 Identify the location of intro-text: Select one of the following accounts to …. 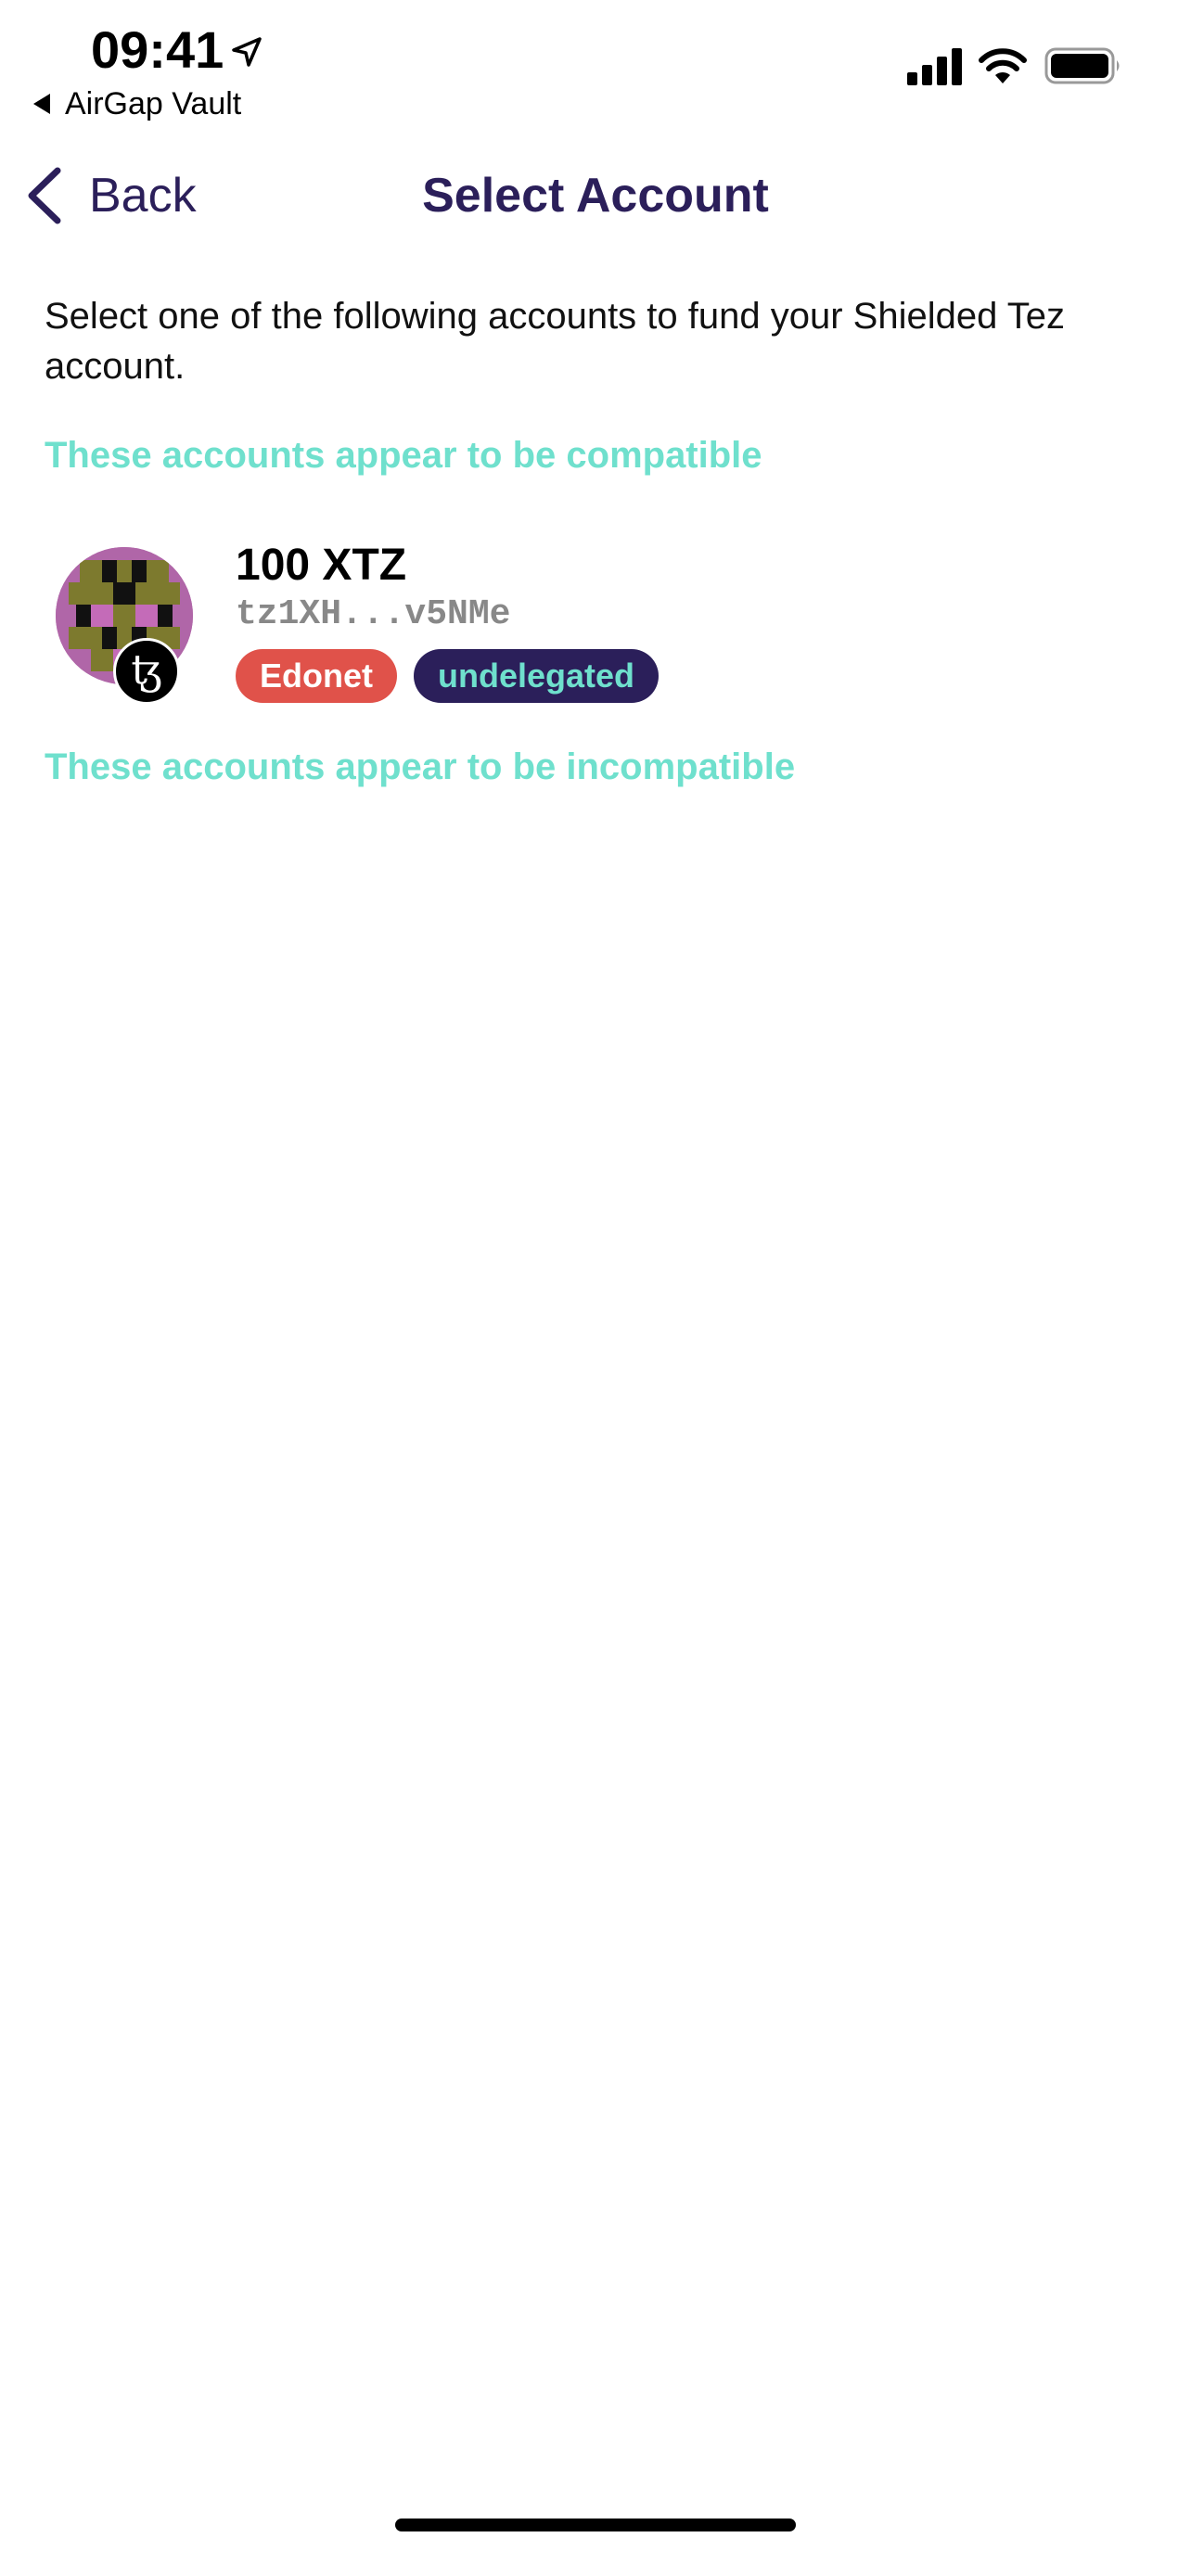
(555, 341).